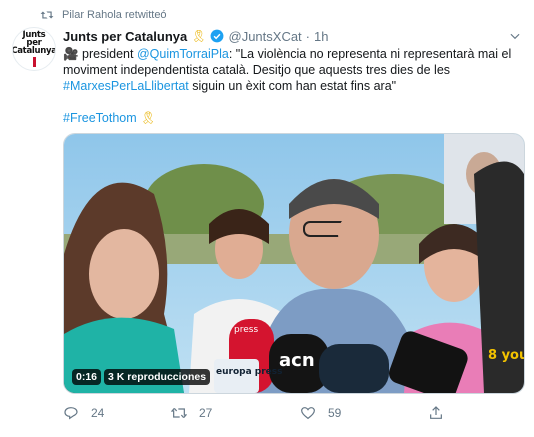 The height and width of the screenshot is (437, 534). Describe the element at coordinates (335, 413) in the screenshot. I see `like-count: 59` at that location.